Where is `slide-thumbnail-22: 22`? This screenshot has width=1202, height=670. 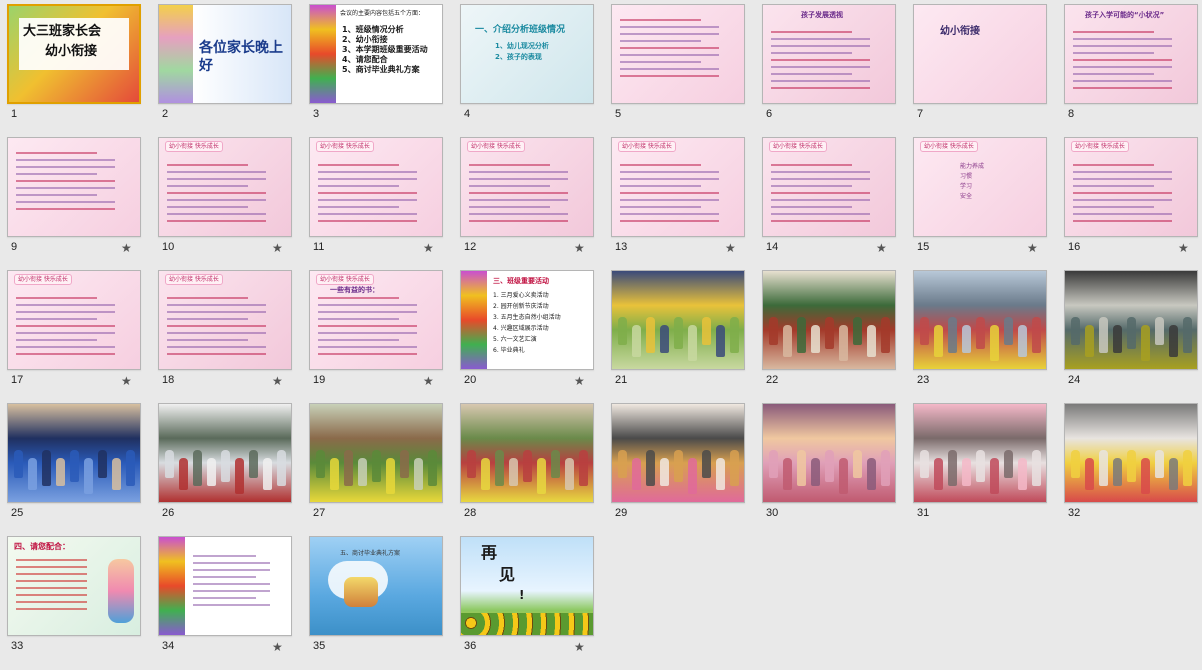
slide-thumbnail-22: 22 is located at coordinates (829, 329).